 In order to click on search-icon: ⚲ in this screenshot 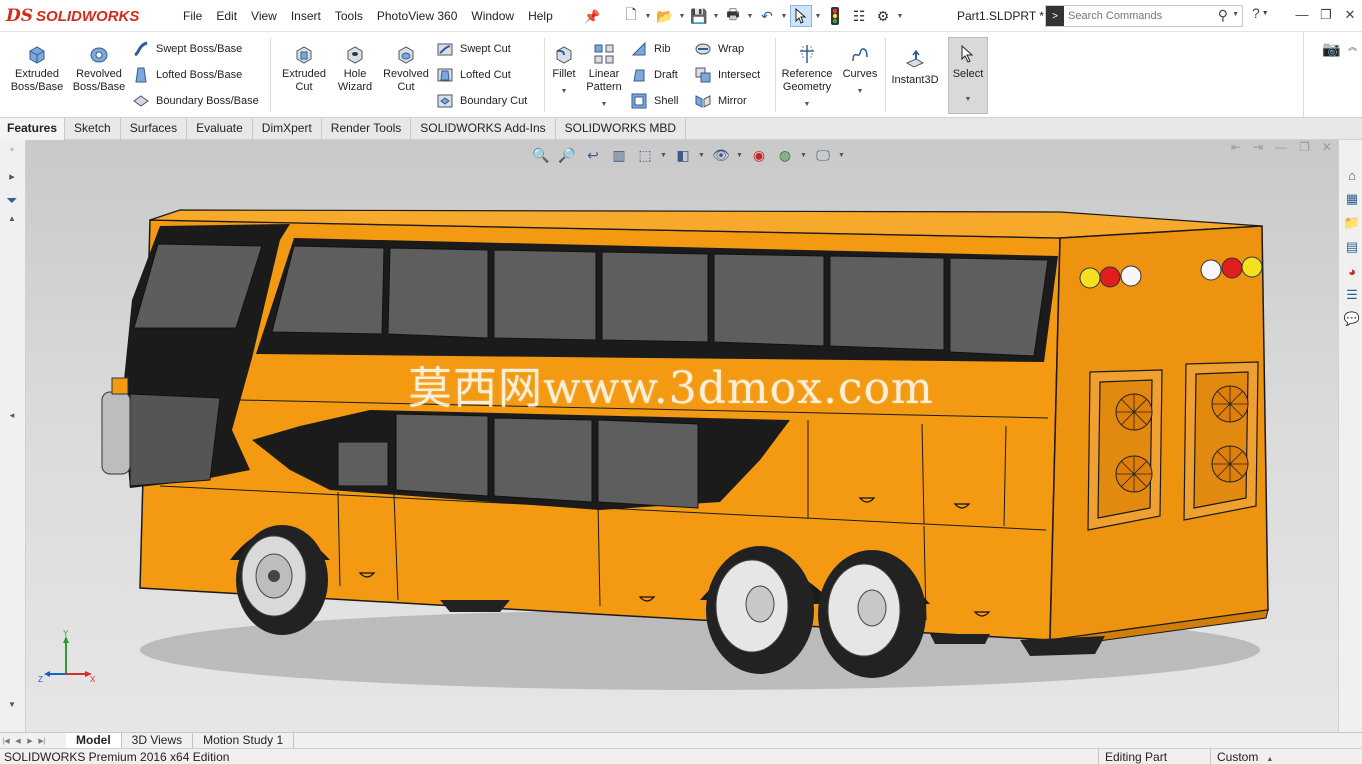, I will do `click(1223, 15)`.